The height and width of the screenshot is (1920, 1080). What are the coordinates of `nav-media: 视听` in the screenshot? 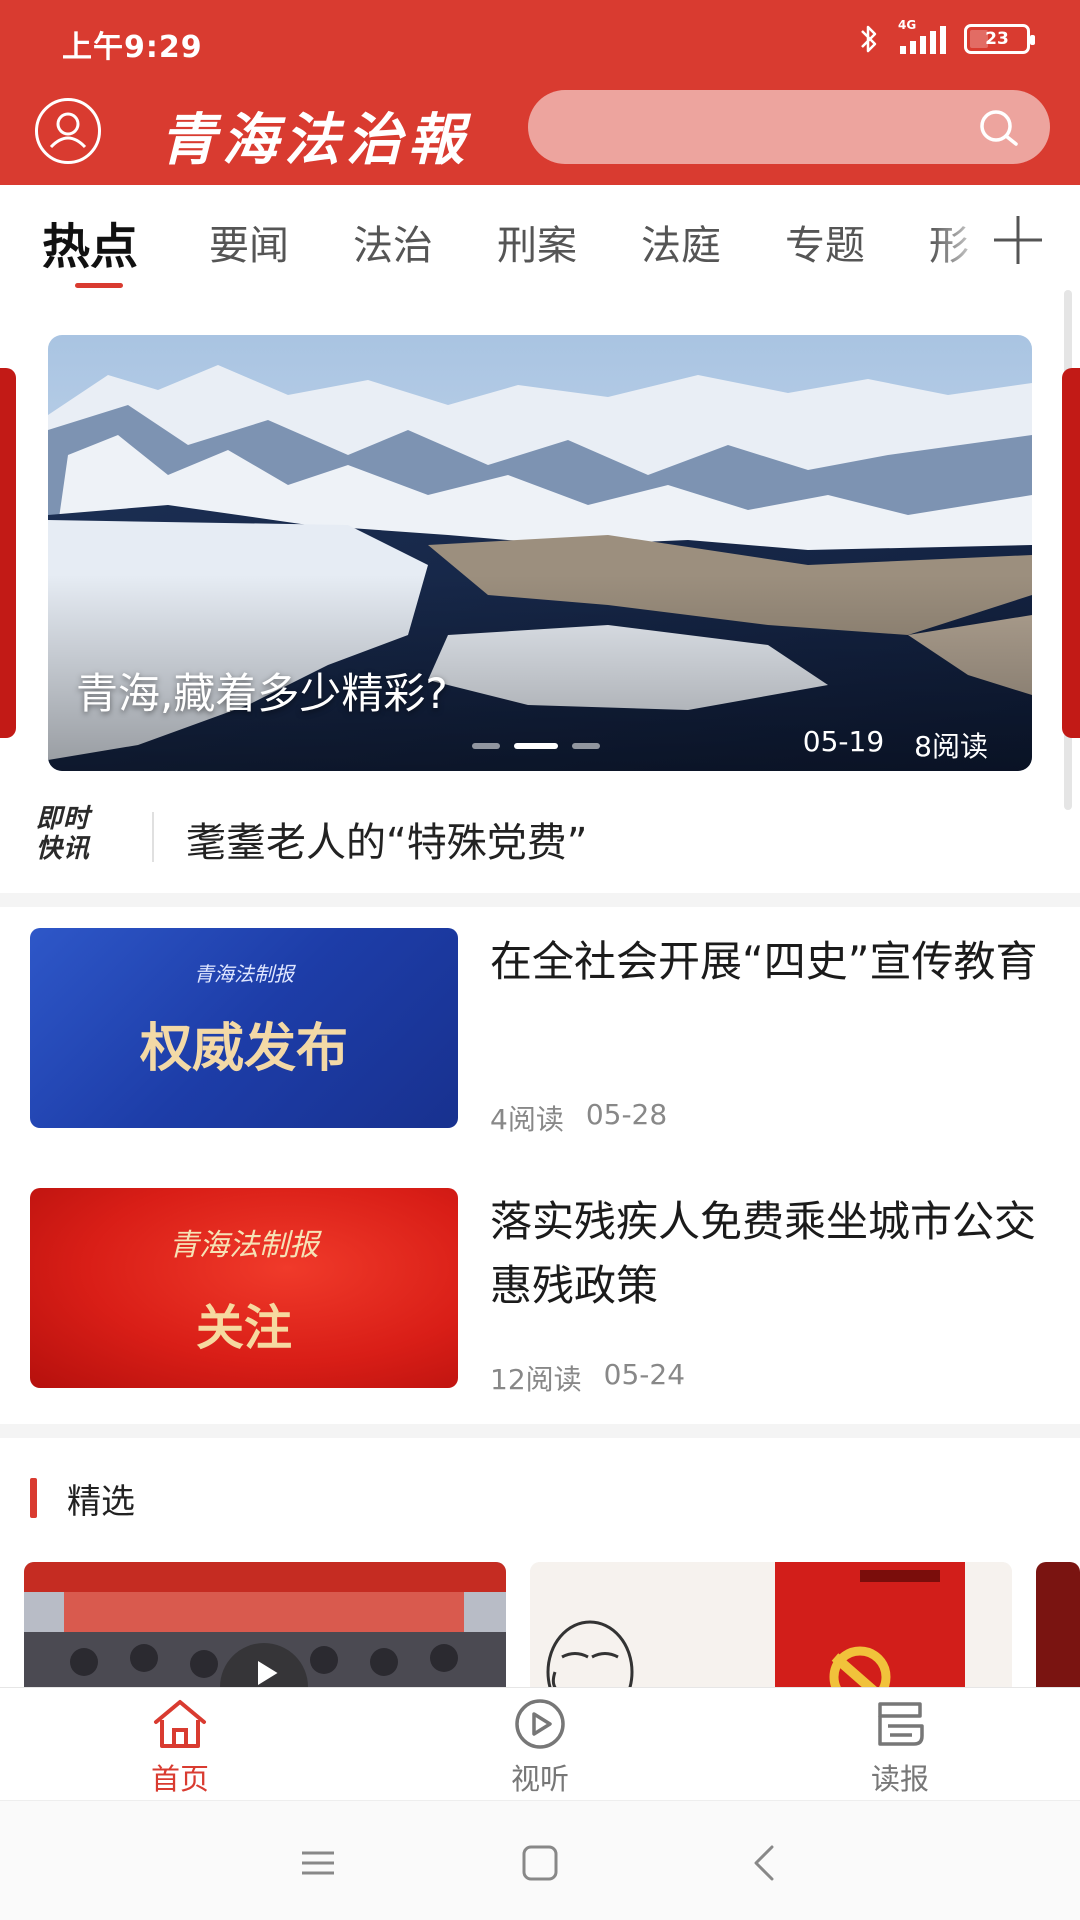 It's located at (540, 1746).